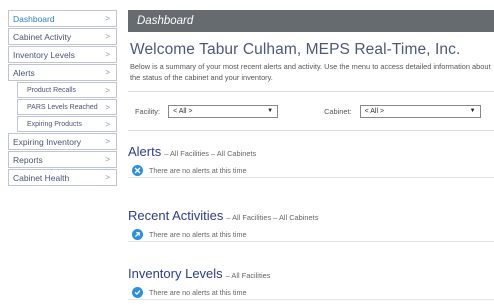  I want to click on divider, so click(311, 130).